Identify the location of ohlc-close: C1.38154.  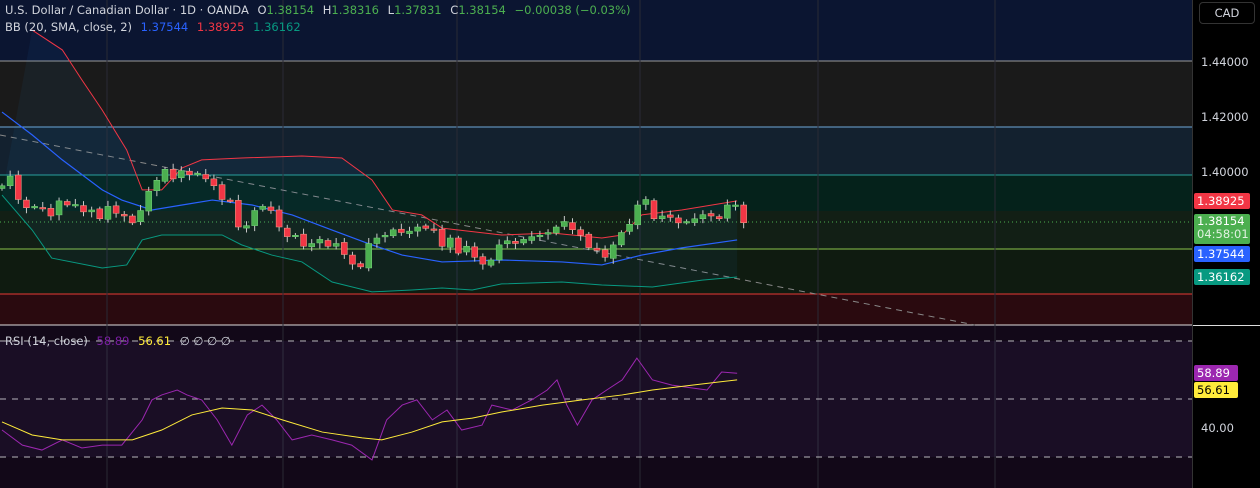
(478, 10).